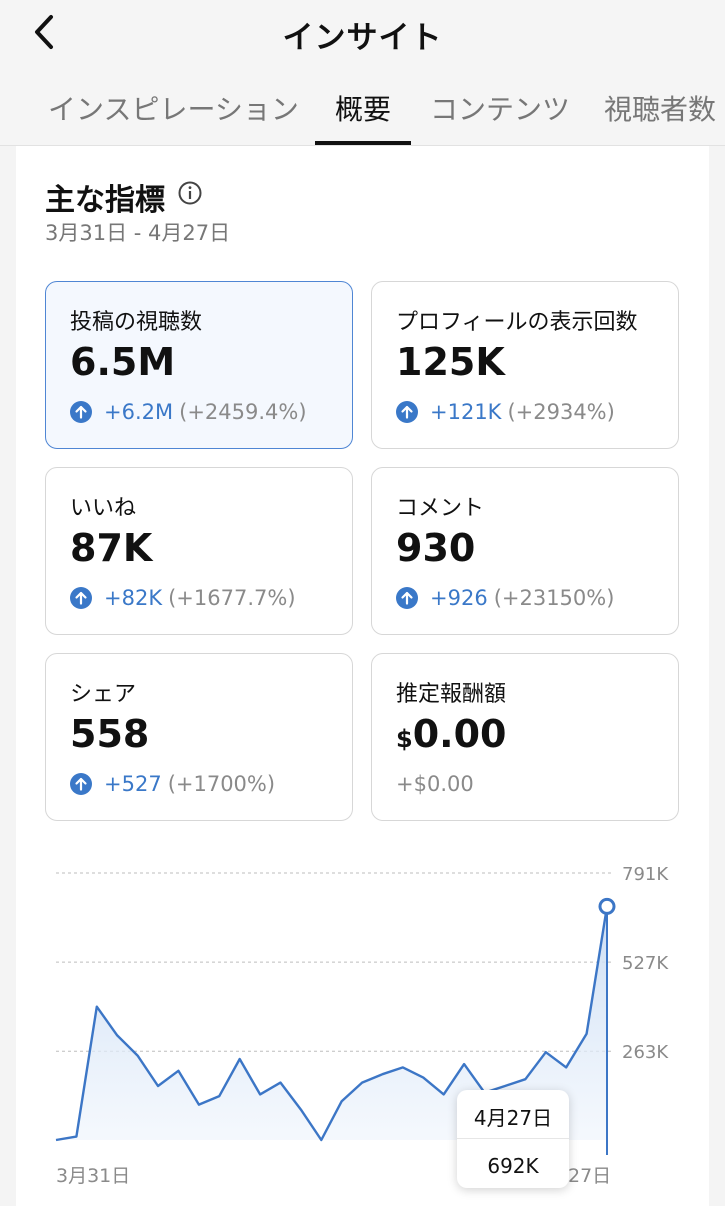  What do you see at coordinates (105, 200) in the screenshot?
I see `section-title: 主な指標` at bounding box center [105, 200].